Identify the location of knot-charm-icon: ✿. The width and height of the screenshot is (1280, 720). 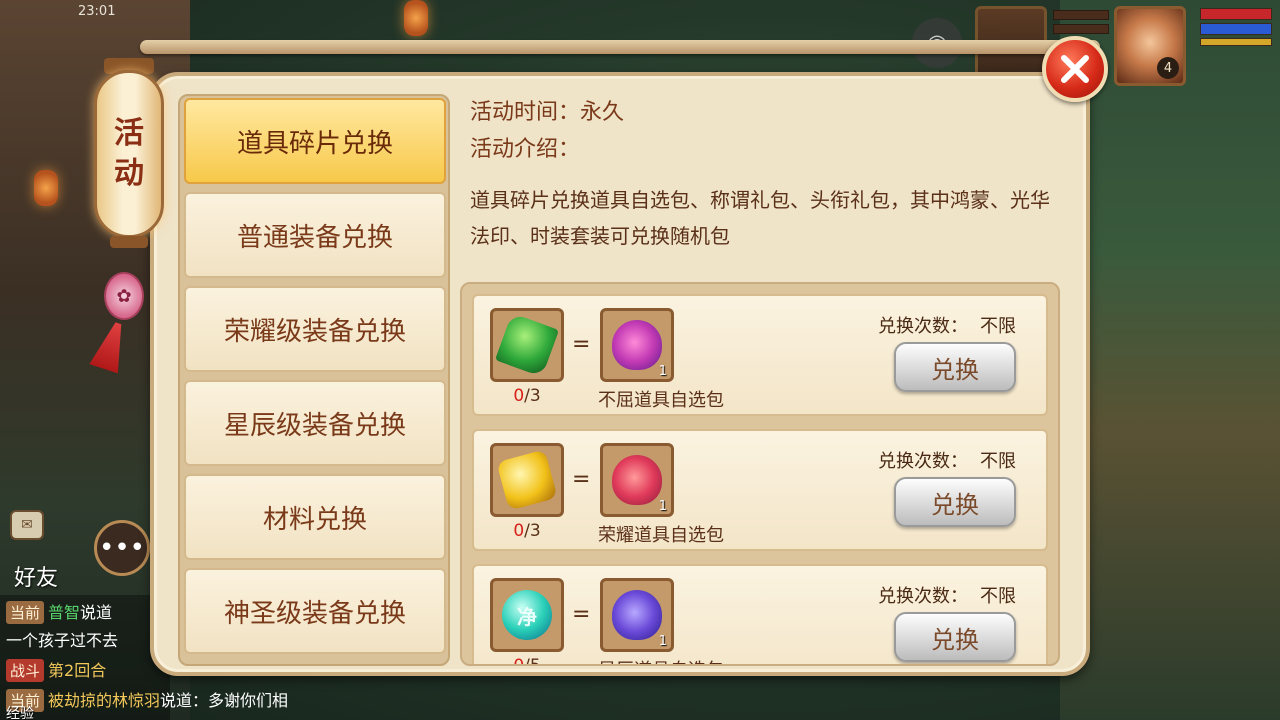
(124, 296).